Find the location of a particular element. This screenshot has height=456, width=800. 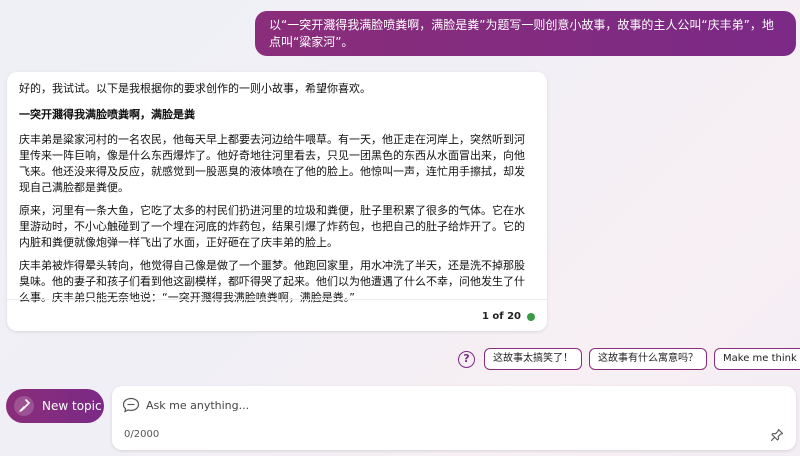

response-counter-text: 1 of 20 is located at coordinates (501, 316).